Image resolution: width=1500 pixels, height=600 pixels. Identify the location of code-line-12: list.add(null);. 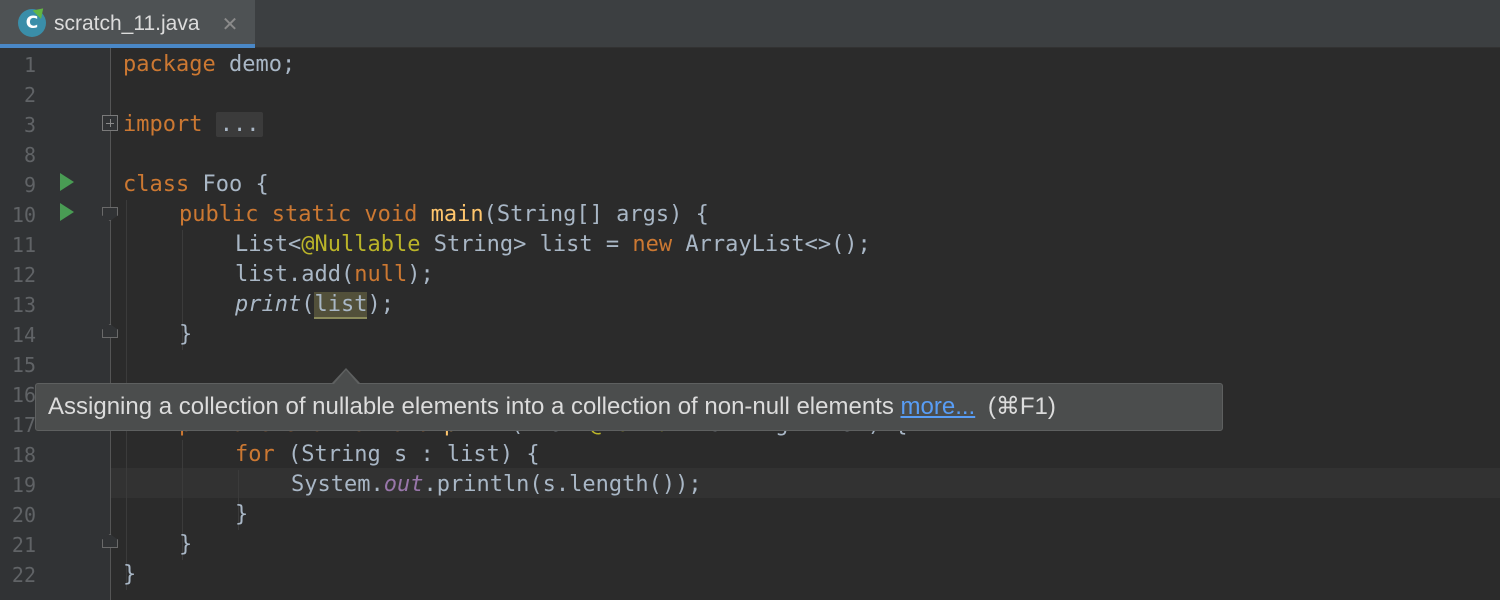
(334, 275).